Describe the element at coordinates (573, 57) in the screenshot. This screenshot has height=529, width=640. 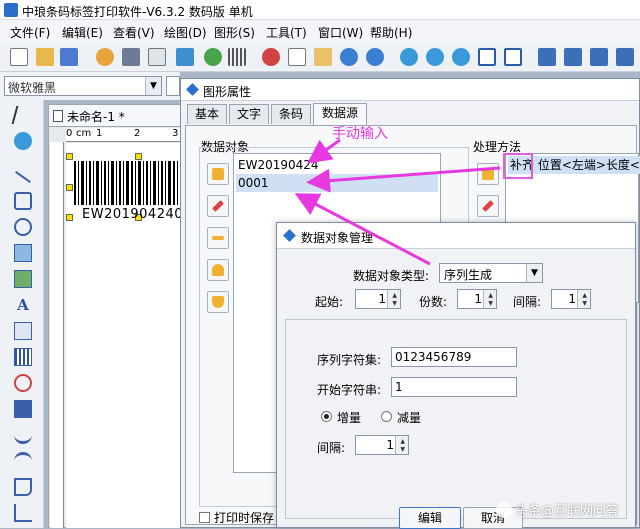
I see `align-center-icon` at that location.